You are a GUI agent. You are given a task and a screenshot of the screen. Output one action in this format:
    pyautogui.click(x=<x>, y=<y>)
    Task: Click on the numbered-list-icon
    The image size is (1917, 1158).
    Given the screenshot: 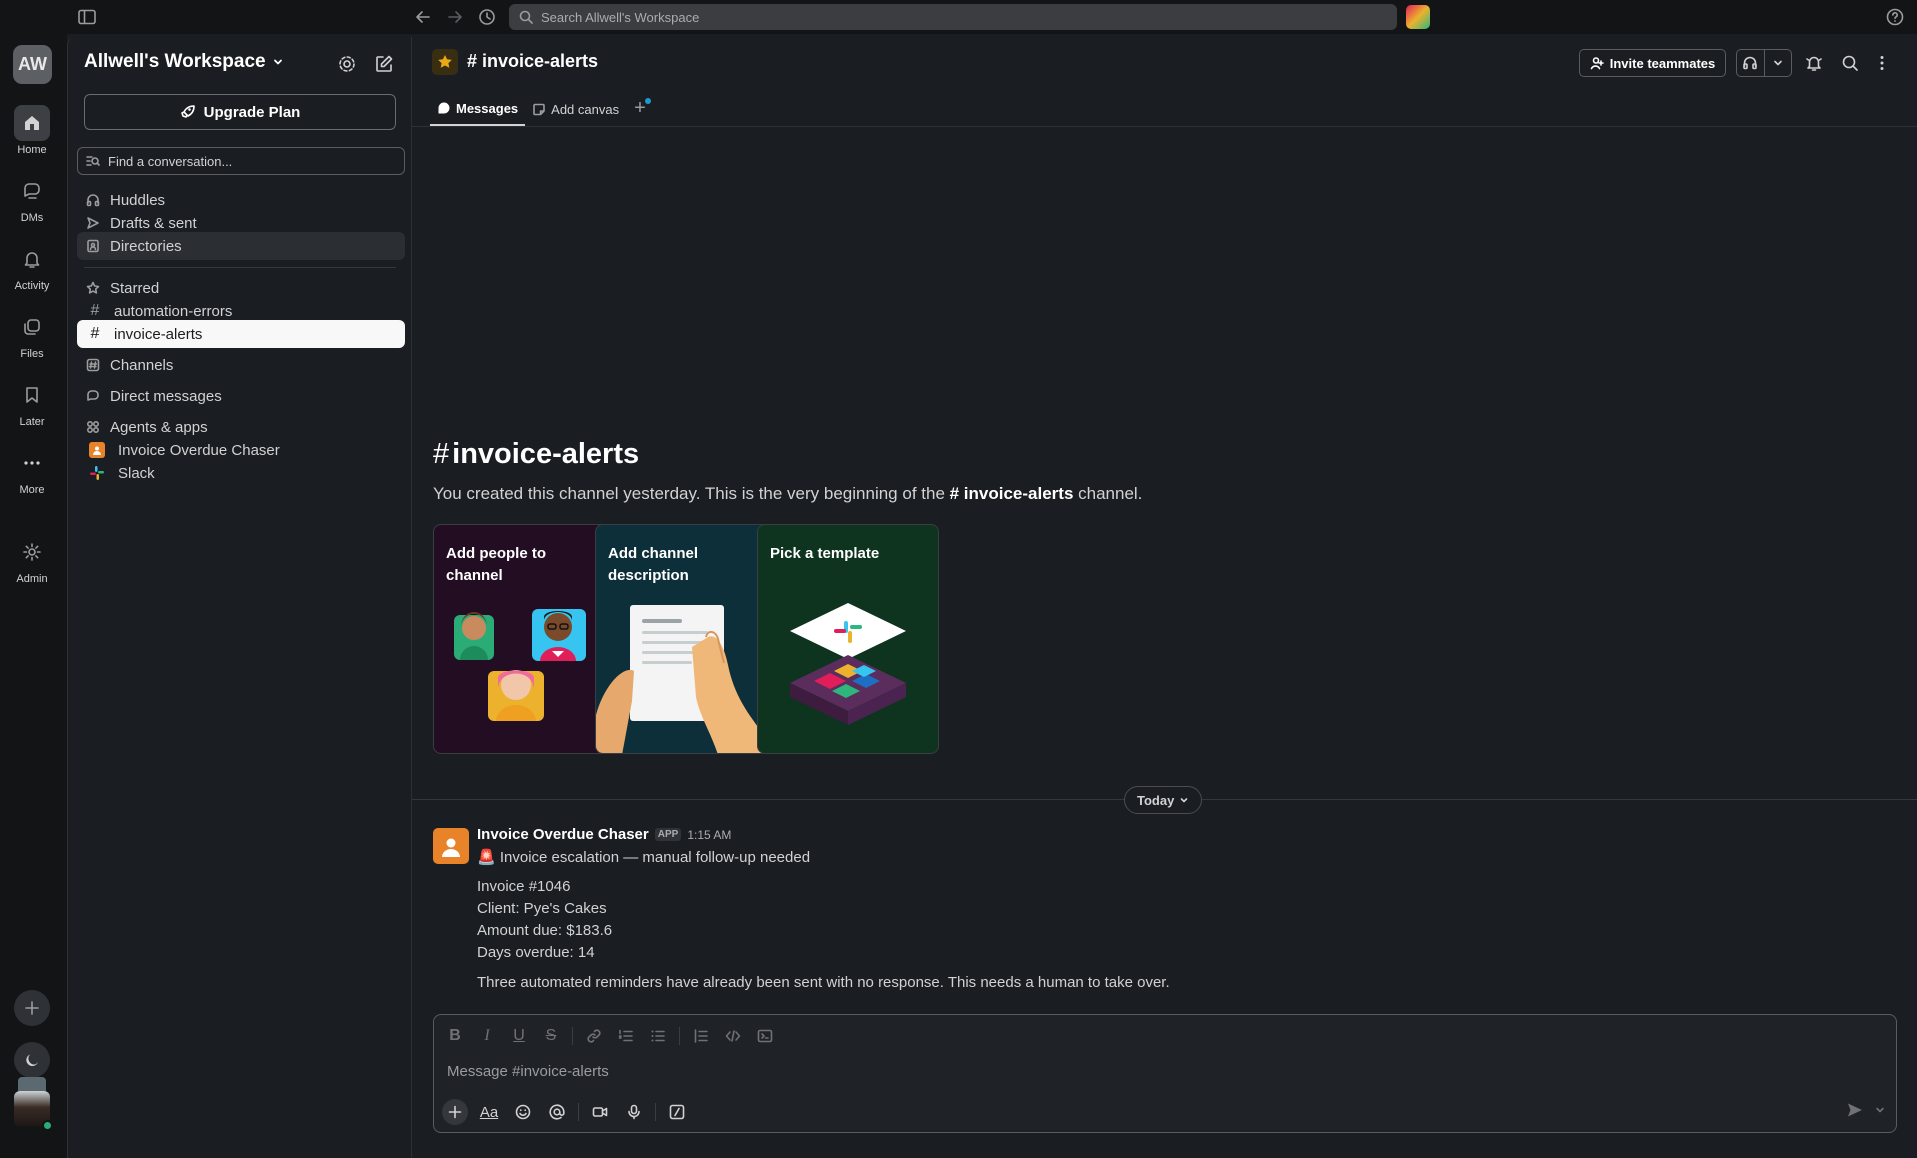 What is the action you would take?
    pyautogui.click(x=626, y=1036)
    